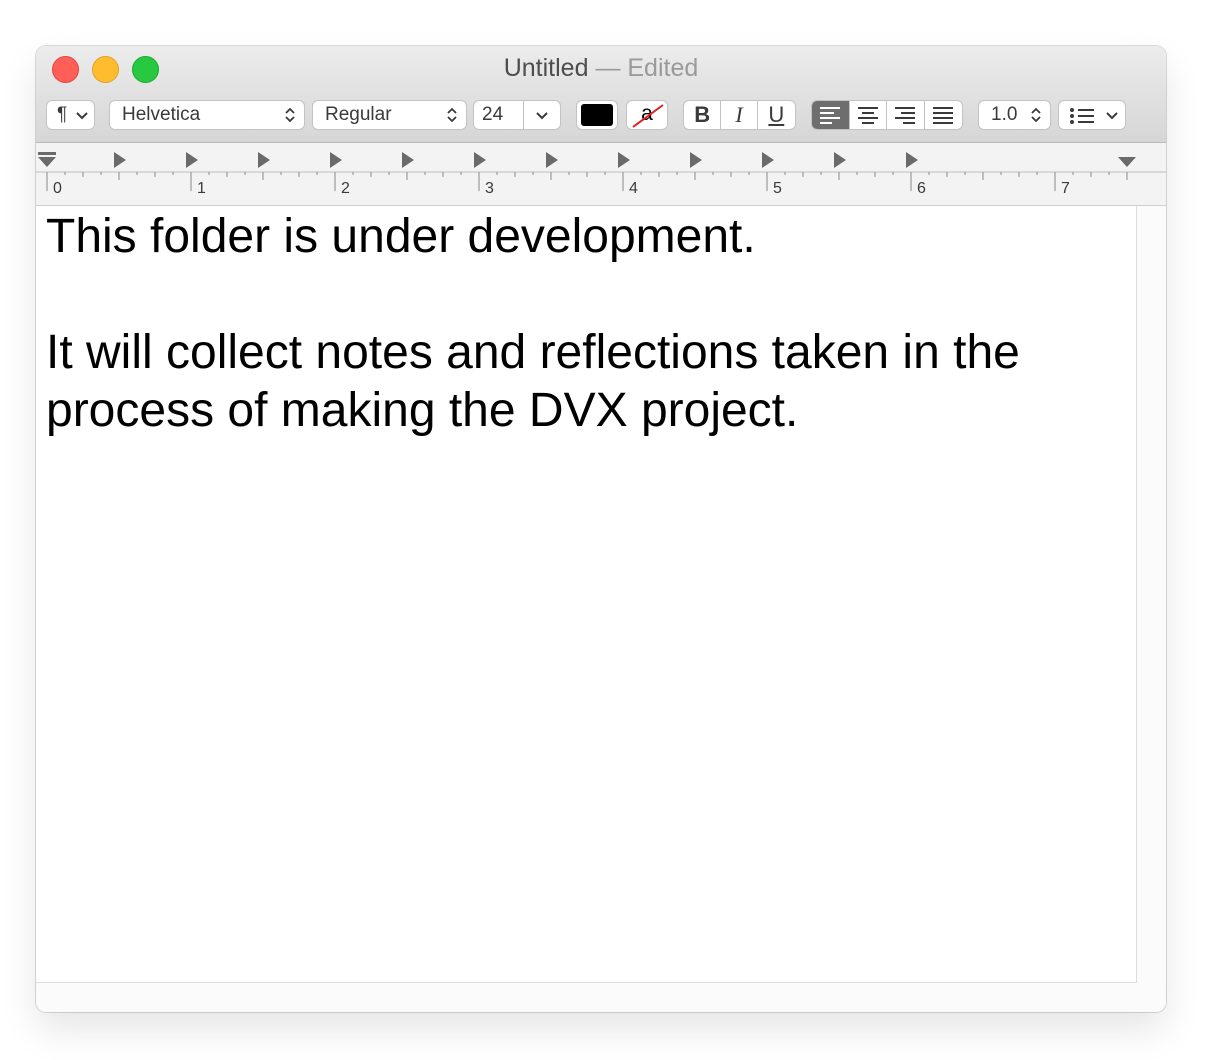  I want to click on align-left-icon, so click(830, 115).